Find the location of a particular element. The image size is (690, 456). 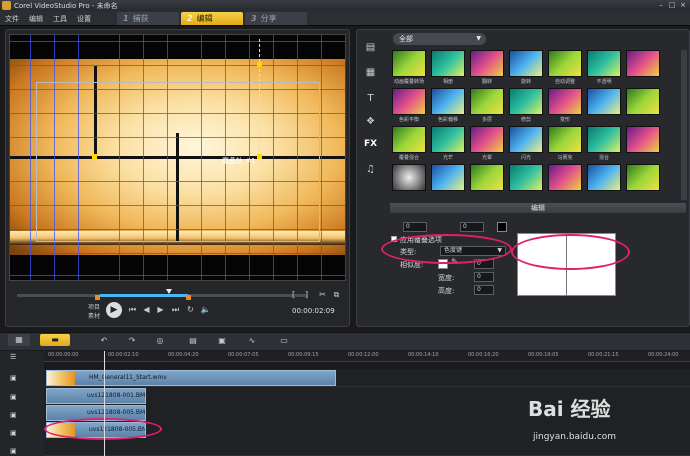

transition-icon: ▦ is located at coordinates (370, 74).